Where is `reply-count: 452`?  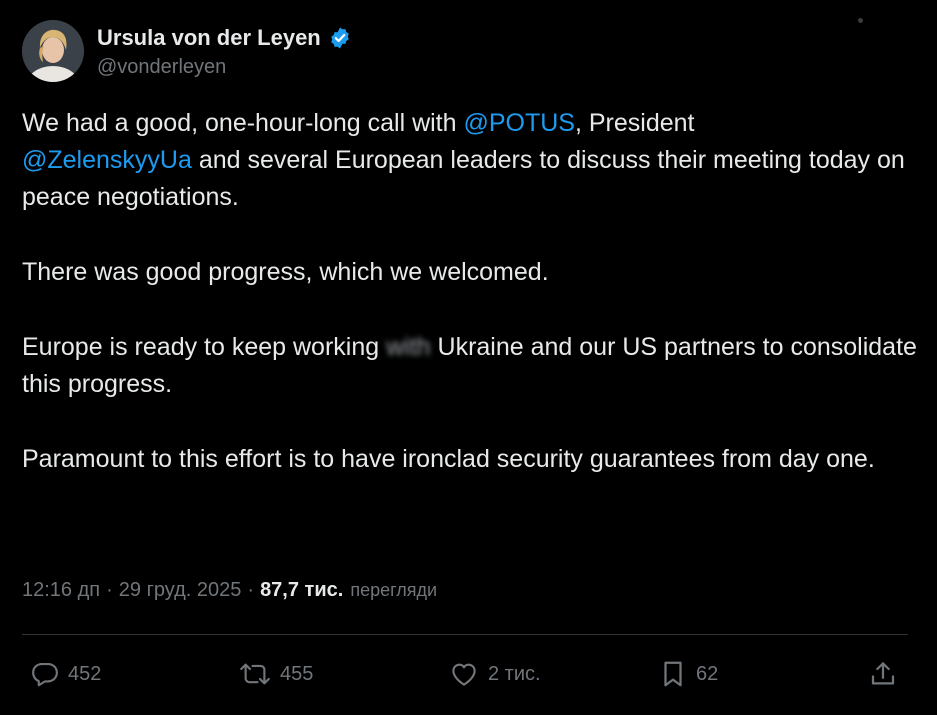 reply-count: 452 is located at coordinates (85, 673).